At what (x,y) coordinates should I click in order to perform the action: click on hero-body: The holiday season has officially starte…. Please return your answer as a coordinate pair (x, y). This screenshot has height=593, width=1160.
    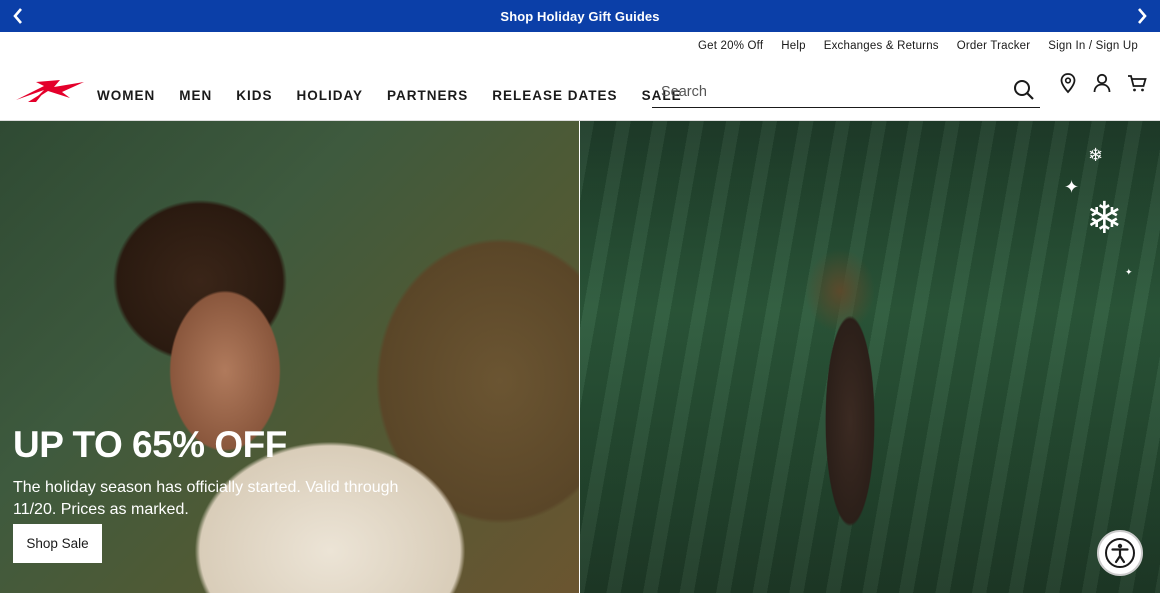
    Looking at the image, I should click on (206, 498).